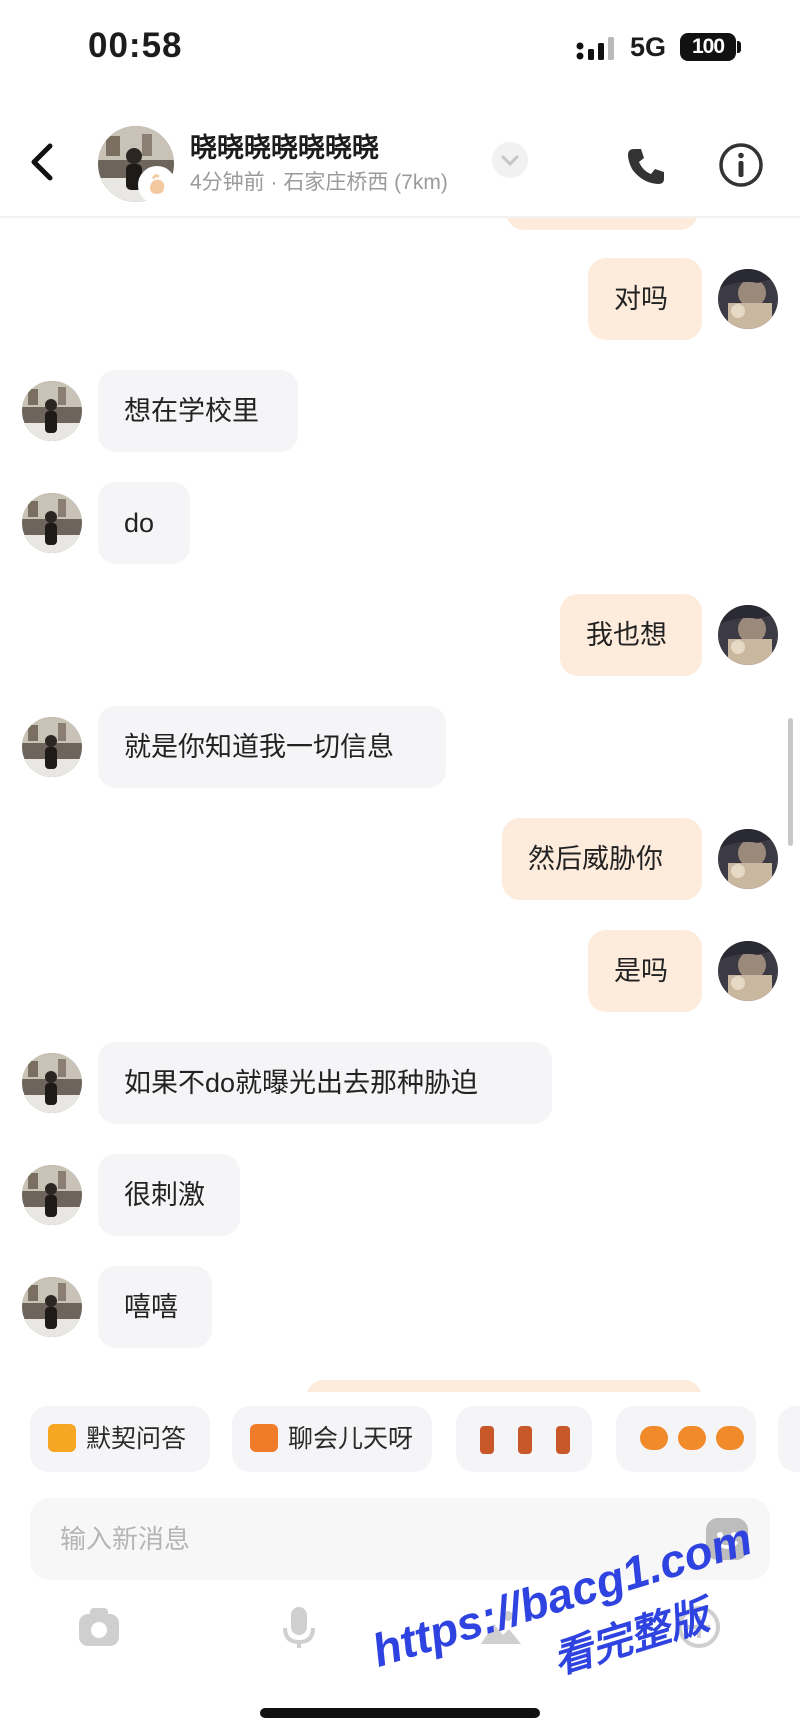 The height and width of the screenshot is (1733, 800). Describe the element at coordinates (631, 635) in the screenshot. I see `outgoing-message-bubble: 我也想` at that location.